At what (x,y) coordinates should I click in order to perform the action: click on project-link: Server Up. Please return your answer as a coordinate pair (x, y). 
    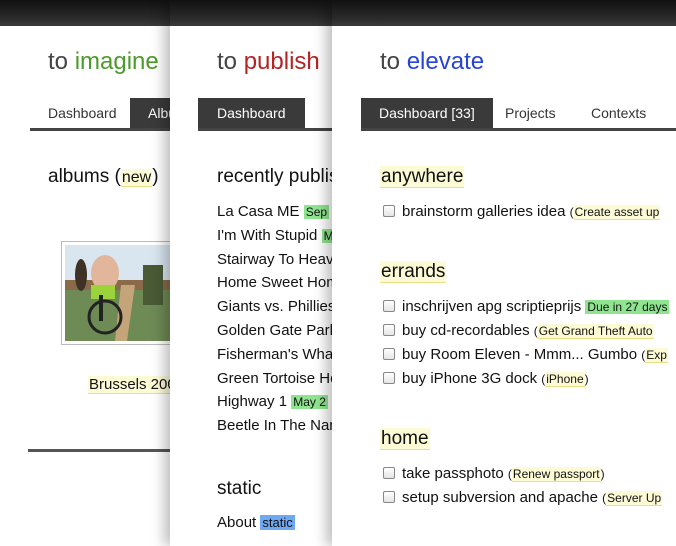
    Looking at the image, I should click on (634, 498).